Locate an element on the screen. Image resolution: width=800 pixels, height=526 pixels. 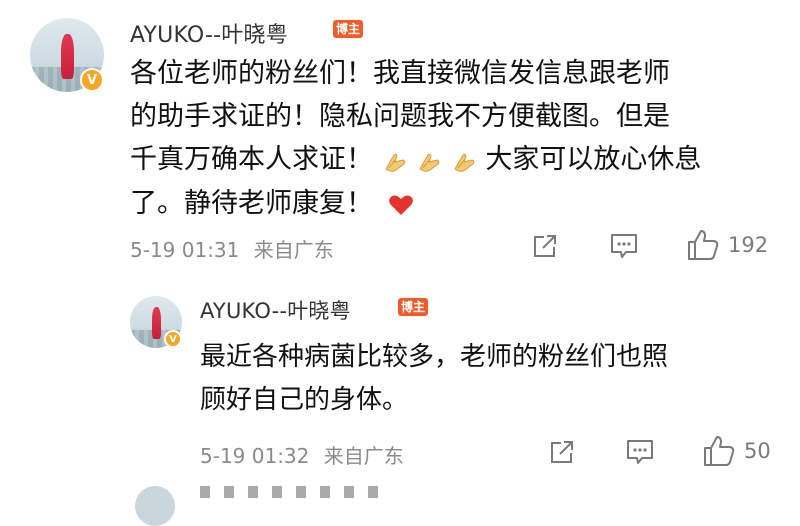
comment-line: 的助手求证的！隐私问题我不方便截图。但是 is located at coordinates (400, 116).